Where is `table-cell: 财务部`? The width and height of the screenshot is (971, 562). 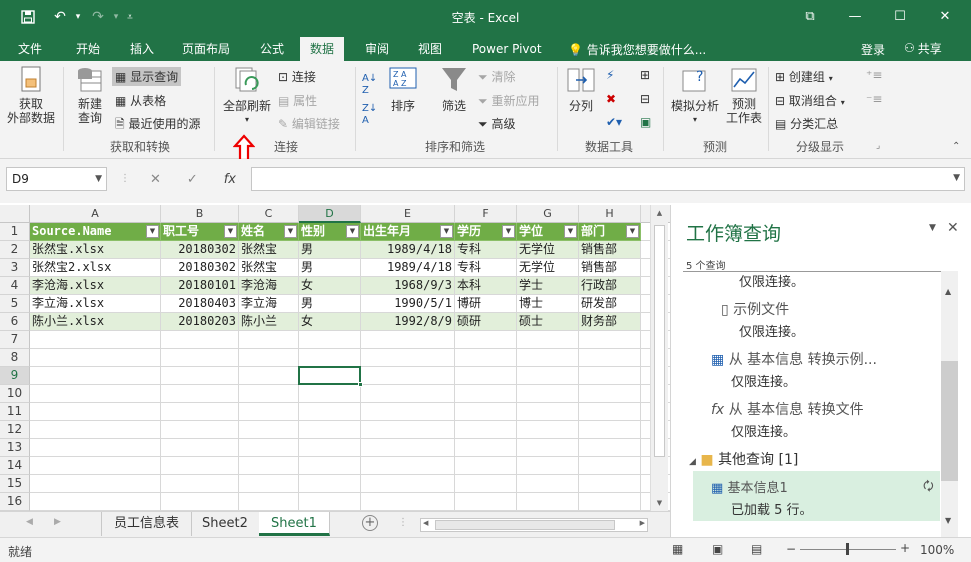
table-cell: 财务部 is located at coordinates (610, 322).